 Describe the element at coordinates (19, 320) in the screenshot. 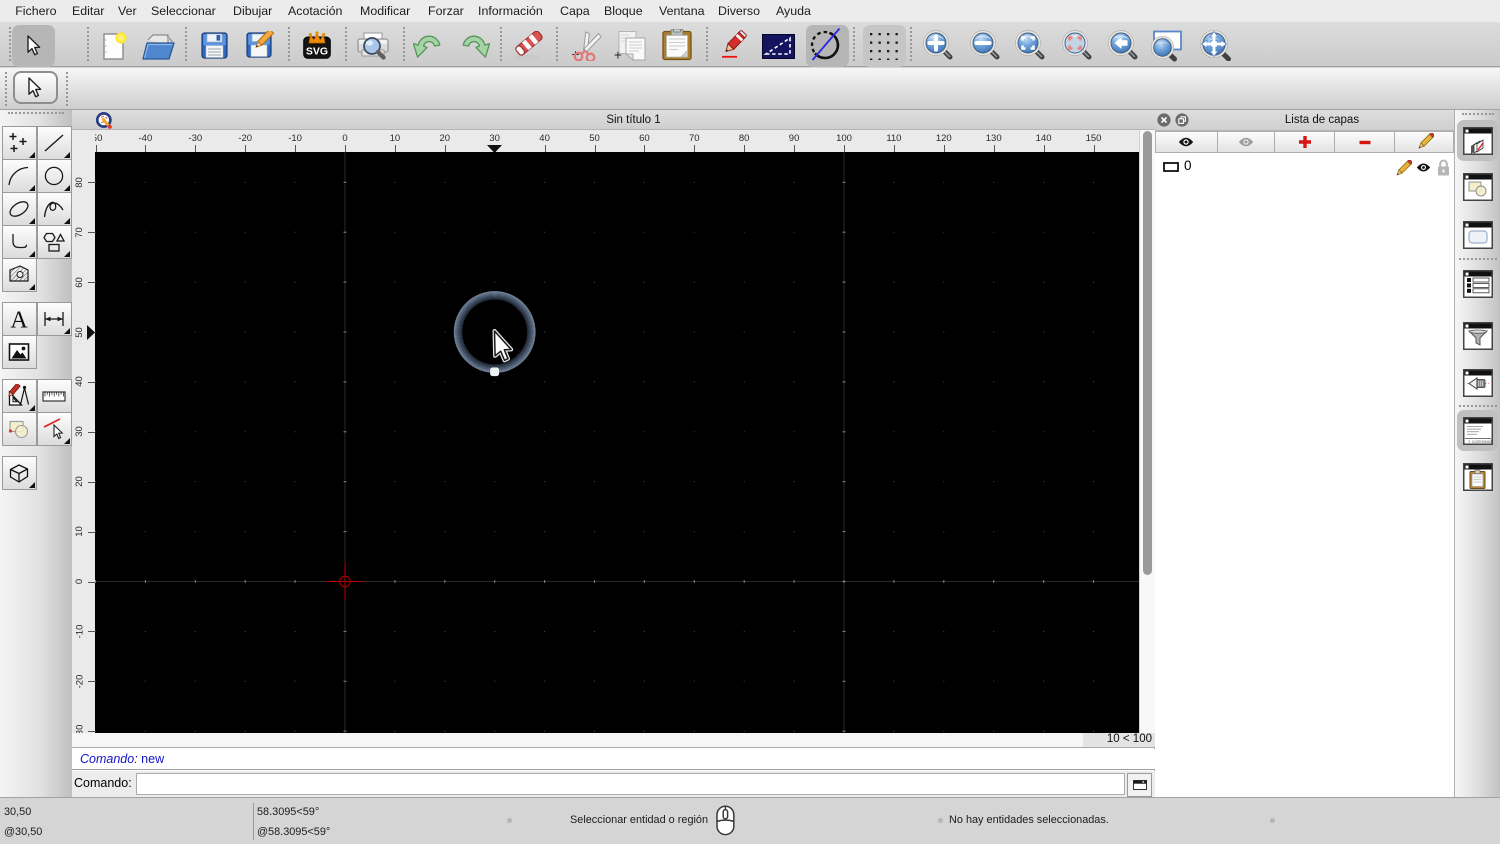

I see `svg-text: A` at that location.